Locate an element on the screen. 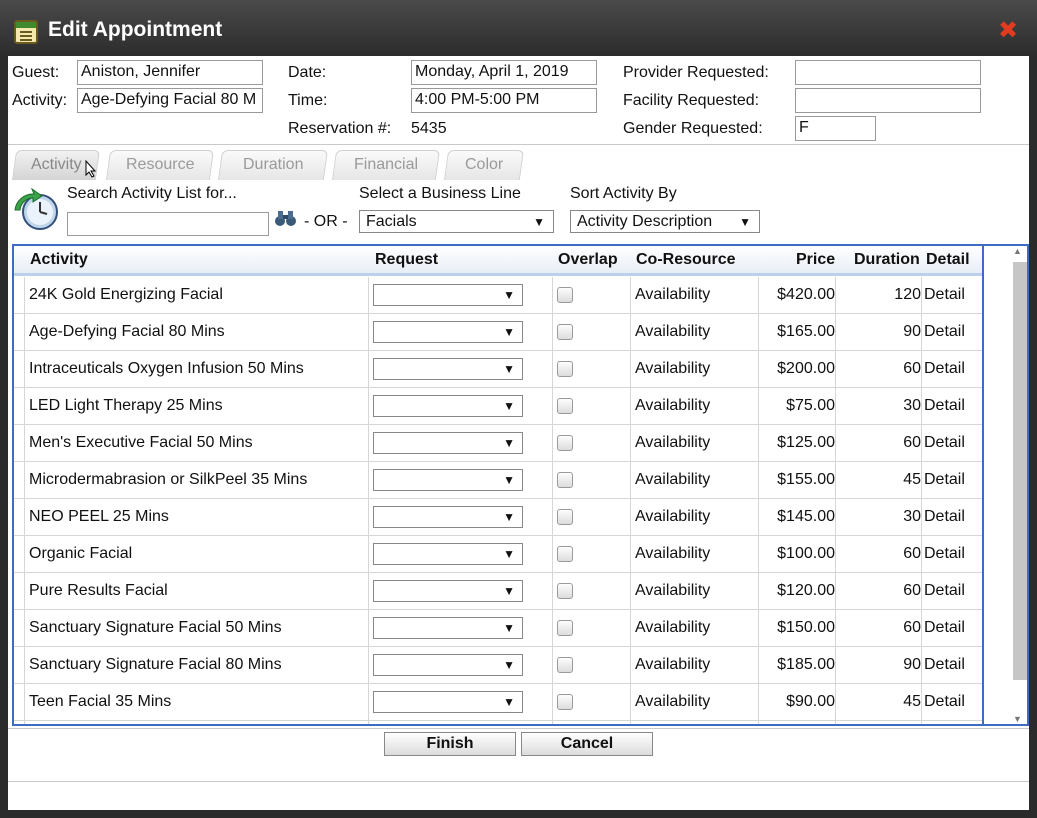 The image size is (1037, 818). header-request: Request is located at coordinates (406, 260).